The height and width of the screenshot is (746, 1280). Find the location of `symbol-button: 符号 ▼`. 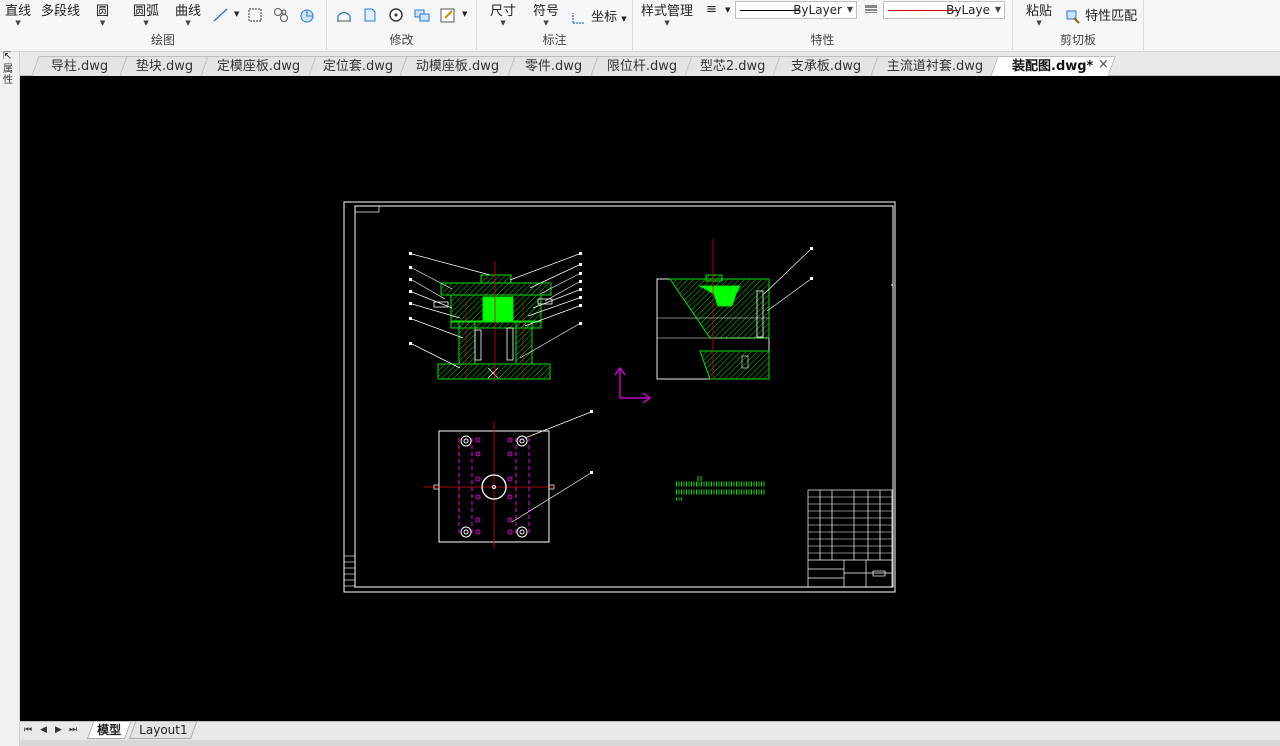

symbol-button: 符号 ▼ is located at coordinates (546, 13).